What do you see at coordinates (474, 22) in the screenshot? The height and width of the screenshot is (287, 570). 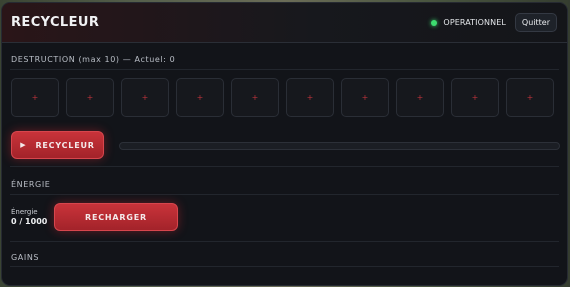 I see `status-text: OPERATIONNEL` at bounding box center [474, 22].